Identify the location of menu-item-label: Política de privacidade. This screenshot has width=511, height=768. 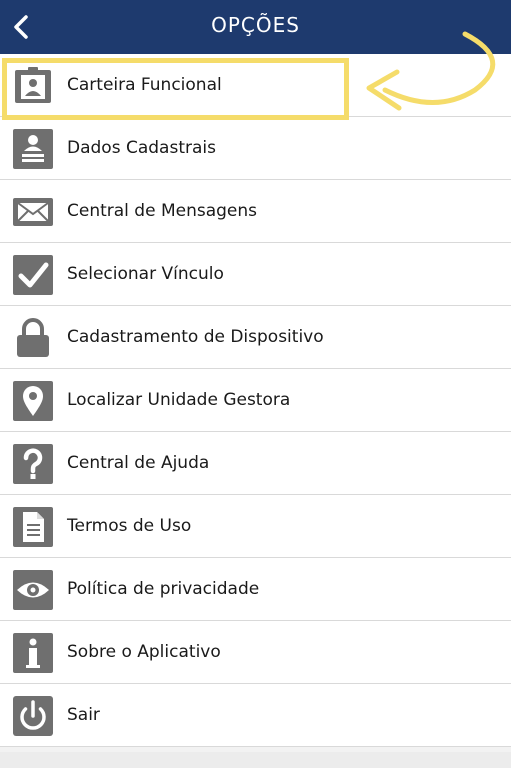
(163, 589).